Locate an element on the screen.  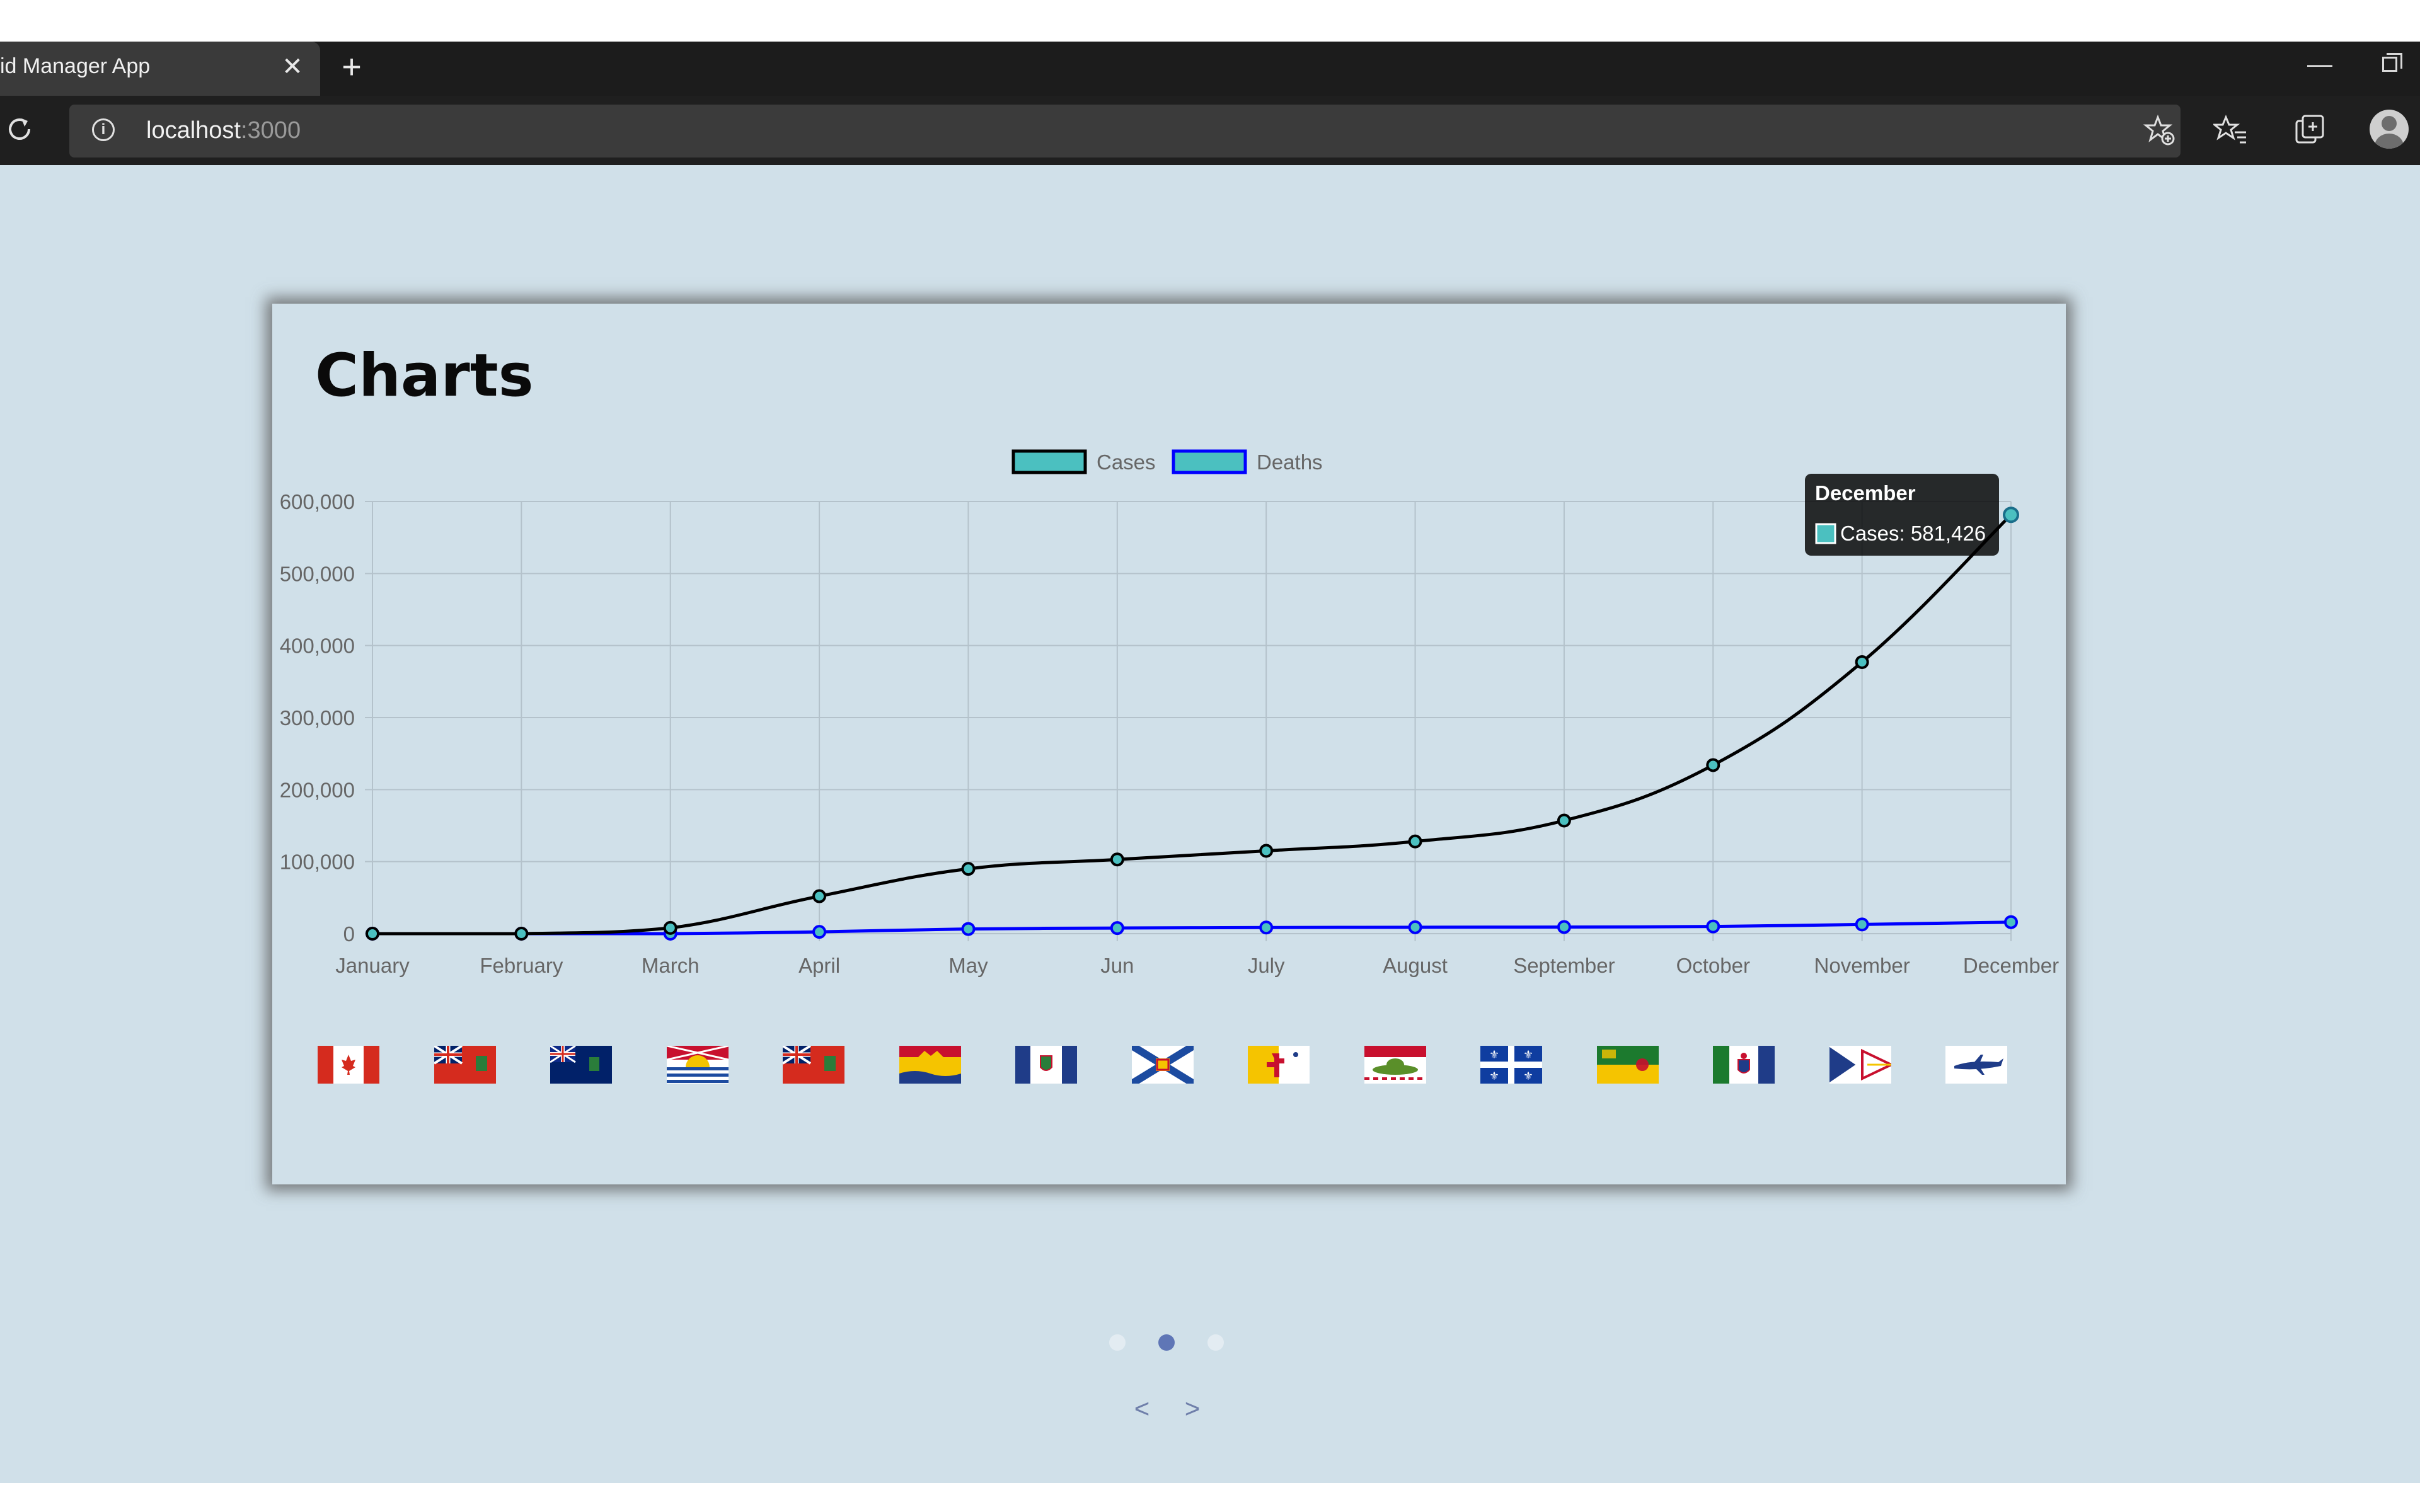
flag-northwest-territories-icon is located at coordinates (1046, 1065).